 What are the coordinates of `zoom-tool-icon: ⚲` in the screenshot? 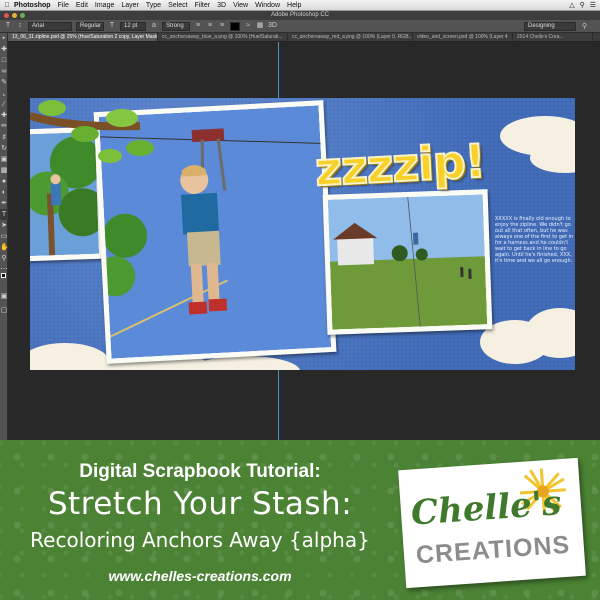 It's located at (4, 258).